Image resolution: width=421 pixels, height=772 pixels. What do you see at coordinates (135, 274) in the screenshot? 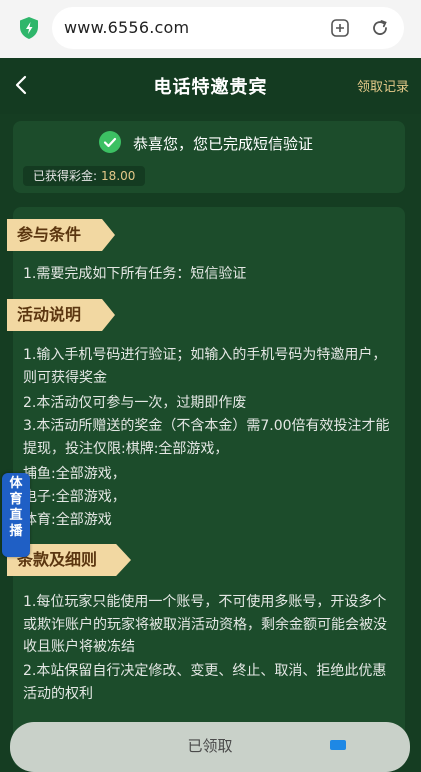
I see `conditions-line-1: 1.需要完成如下所有任务：短信验证` at bounding box center [135, 274].